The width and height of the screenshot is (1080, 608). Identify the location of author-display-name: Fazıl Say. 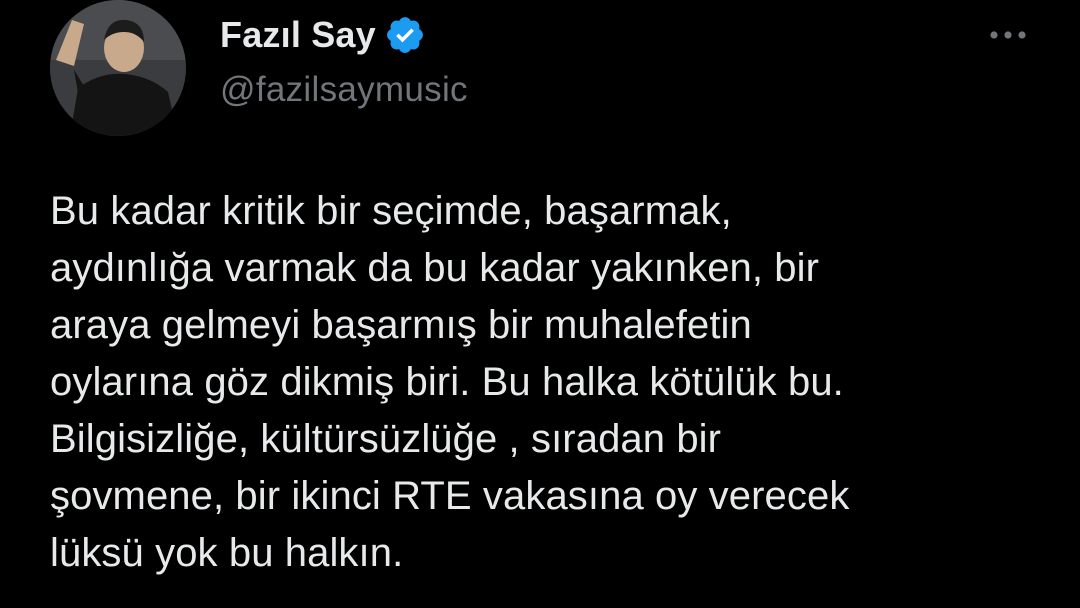
(298, 35).